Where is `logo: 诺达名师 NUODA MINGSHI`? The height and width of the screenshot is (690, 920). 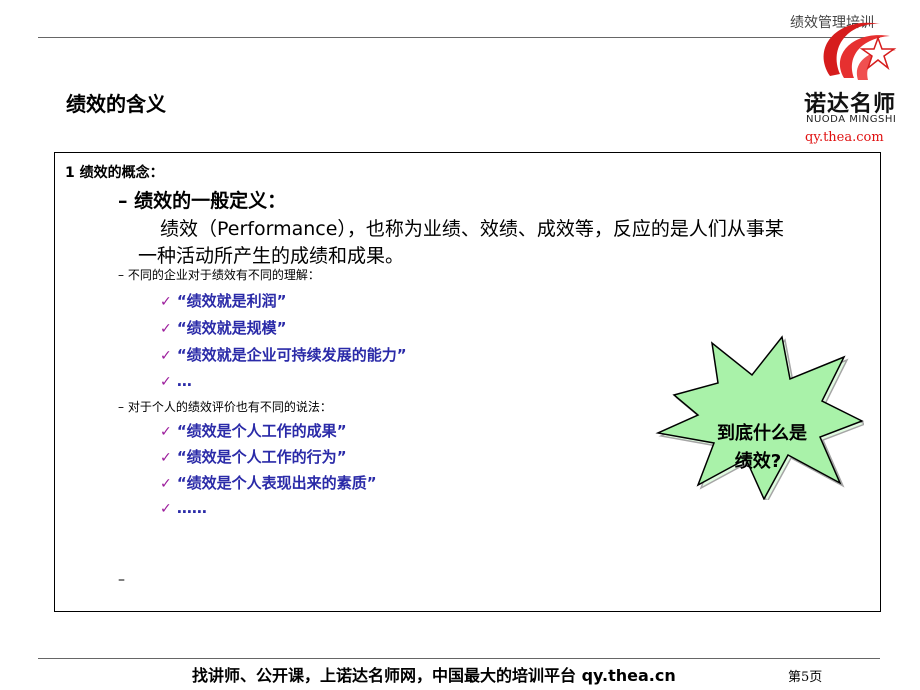
logo: 诺达名师 NUODA MINGSHI is located at coordinates (855, 76).